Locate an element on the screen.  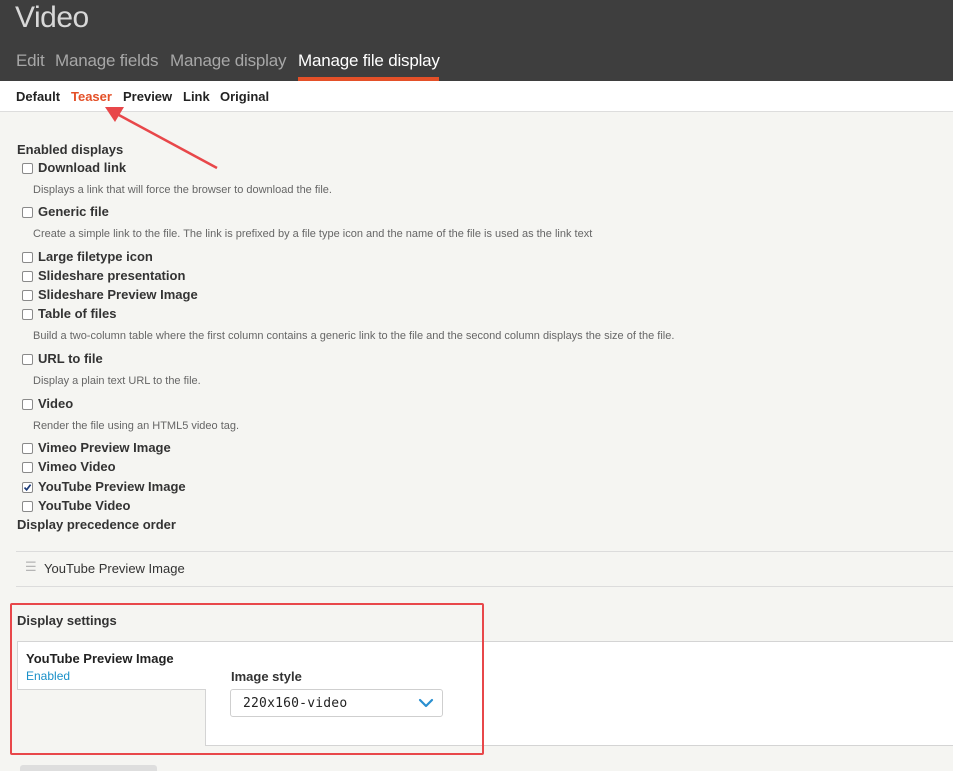
vertical-tab-summary: Enabled is located at coordinates (48, 676).